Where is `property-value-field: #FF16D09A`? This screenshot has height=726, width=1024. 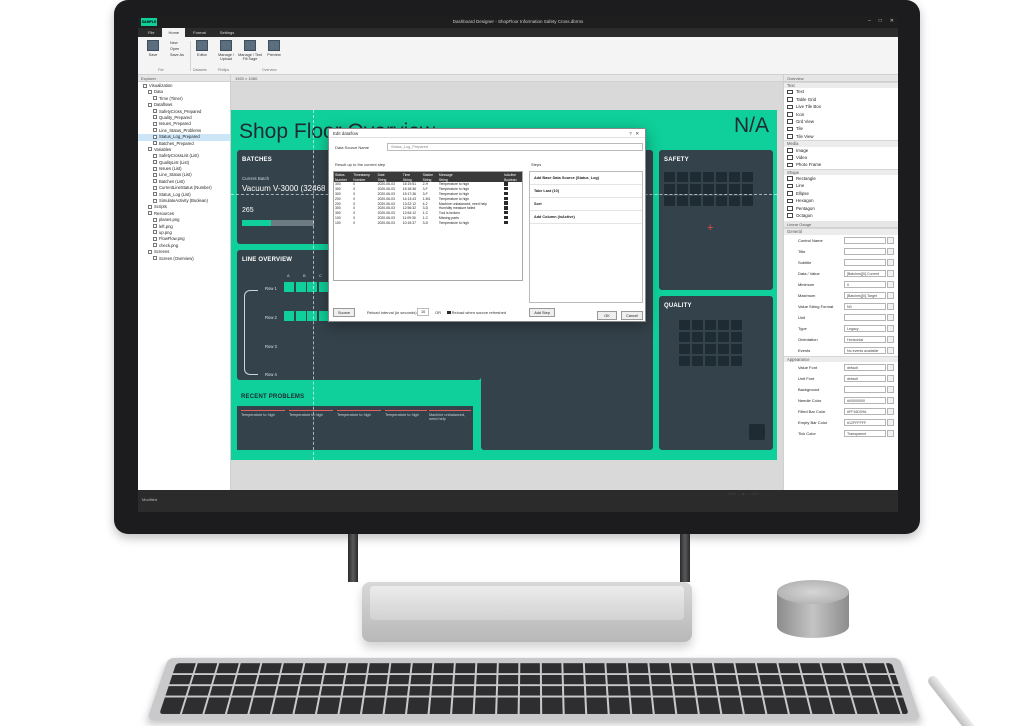
property-value-field: #FF16D09A is located at coordinates (865, 412).